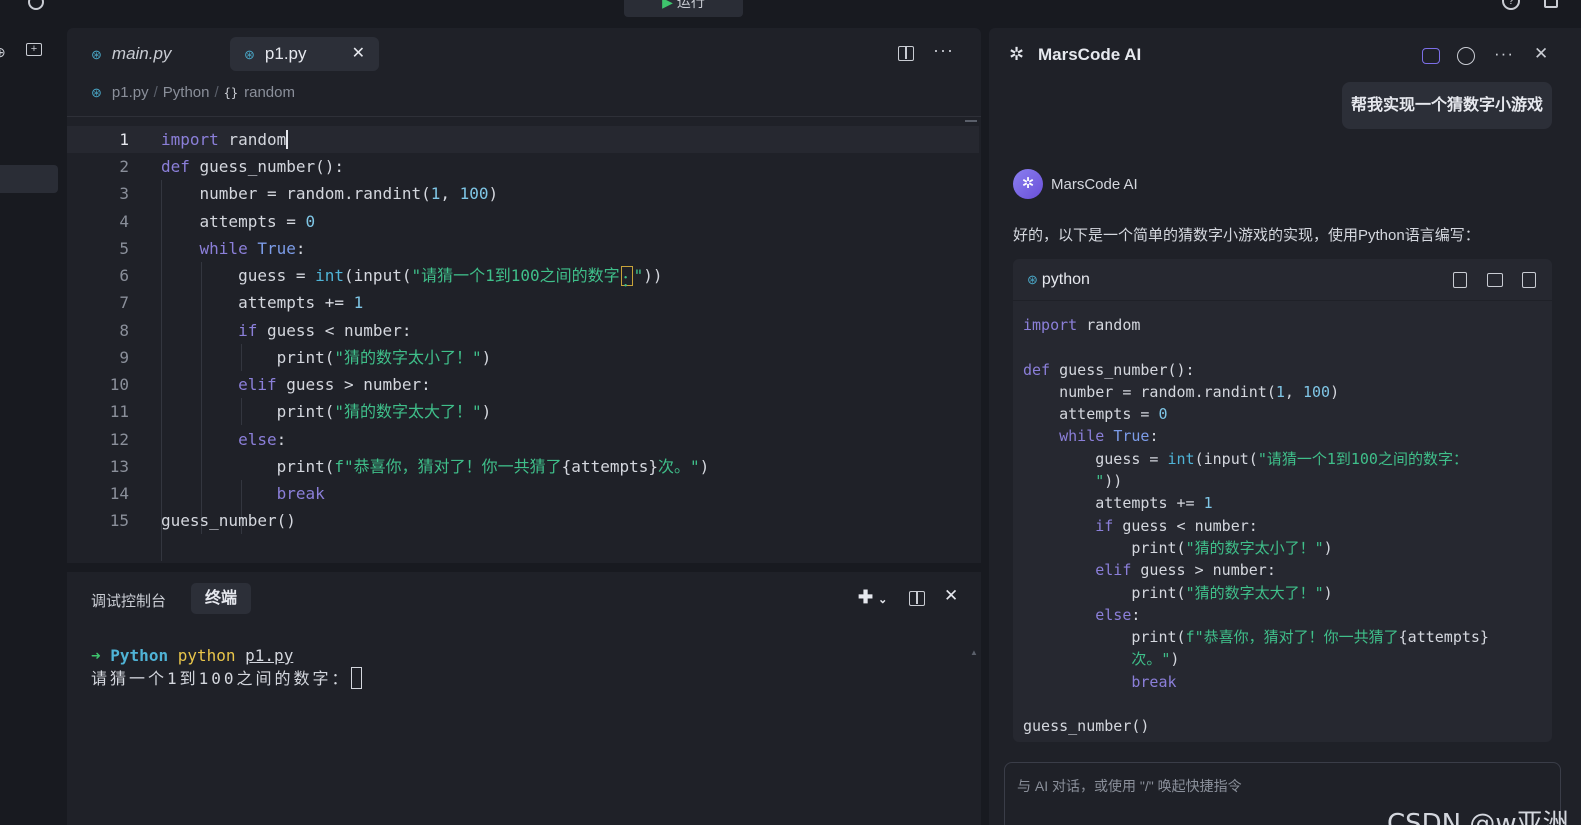 This screenshot has height=825, width=1581. I want to click on code-line: 11 print("猜的数字太大了！"), so click(523, 411).